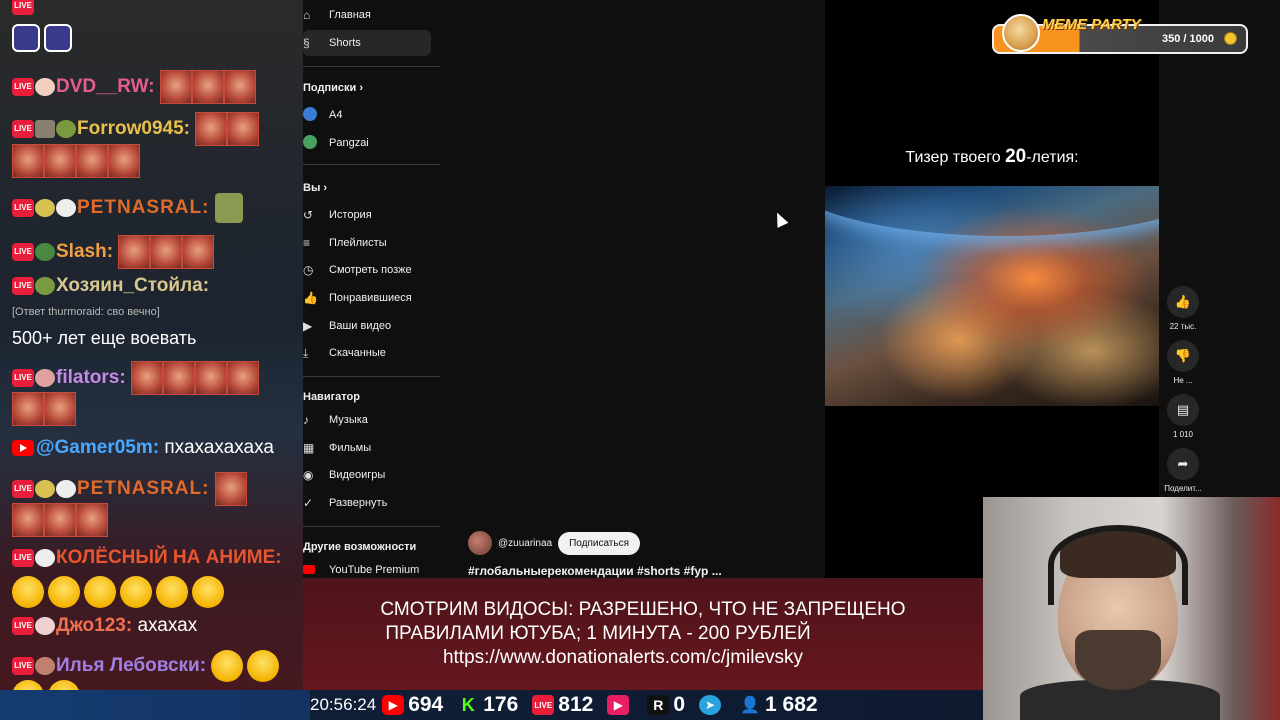 Image resolution: width=1280 pixels, height=720 pixels. I want to click on chat-username: Хозяин_Стойла:, so click(133, 285).